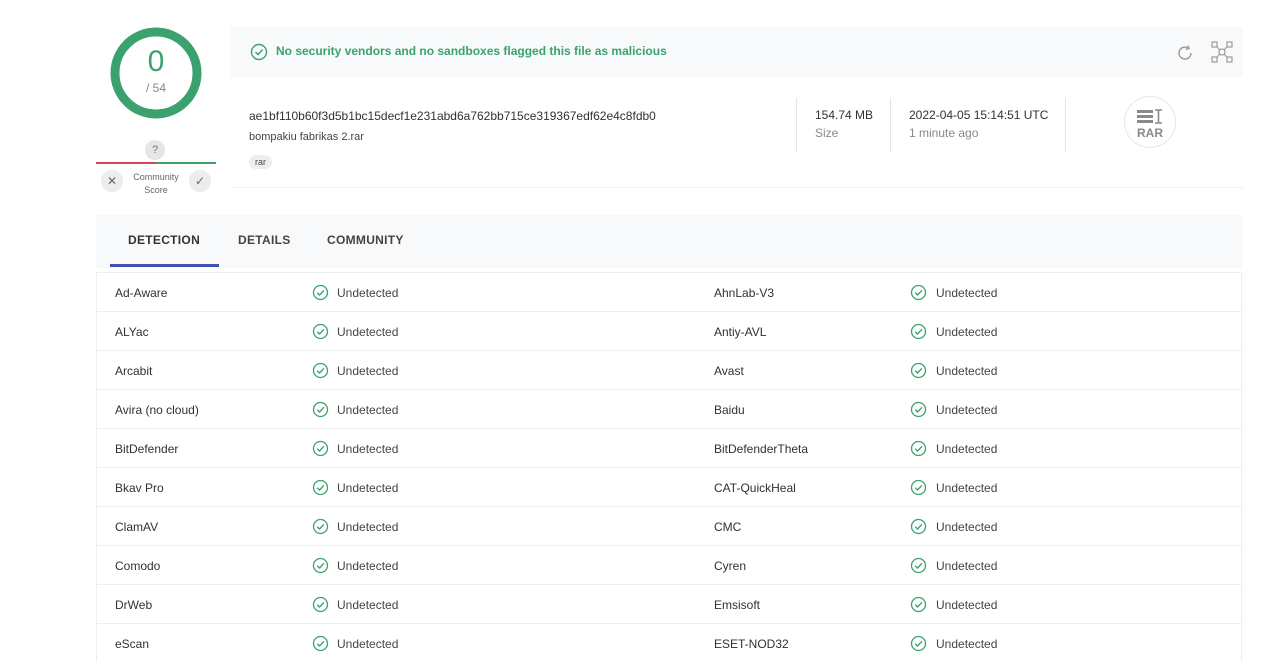 The height and width of the screenshot is (665, 1280). What do you see at coordinates (669, 564) in the screenshot?
I see `table-row: Comodo Undetected Cyren Undetected` at bounding box center [669, 564].